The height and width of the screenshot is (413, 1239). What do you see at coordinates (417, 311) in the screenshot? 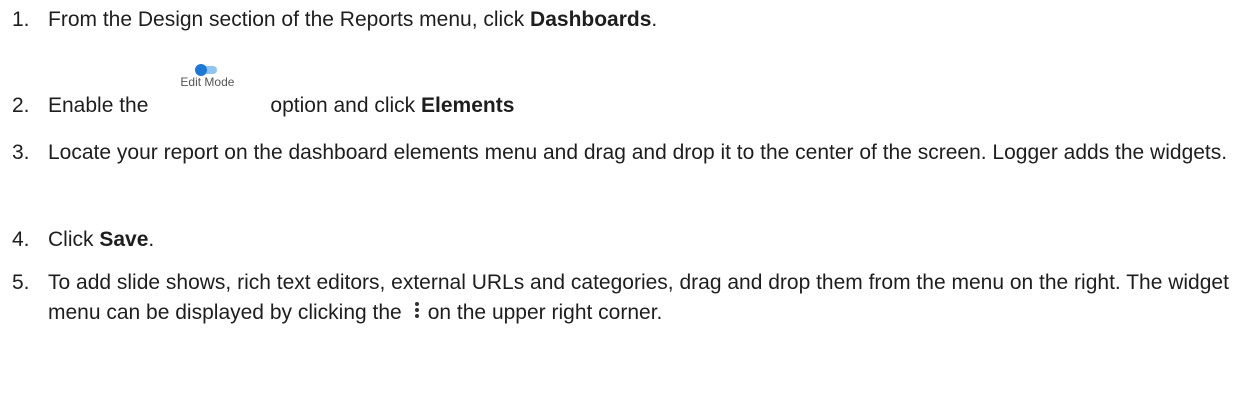
I see `vertical-ellipsis-icon` at bounding box center [417, 311].